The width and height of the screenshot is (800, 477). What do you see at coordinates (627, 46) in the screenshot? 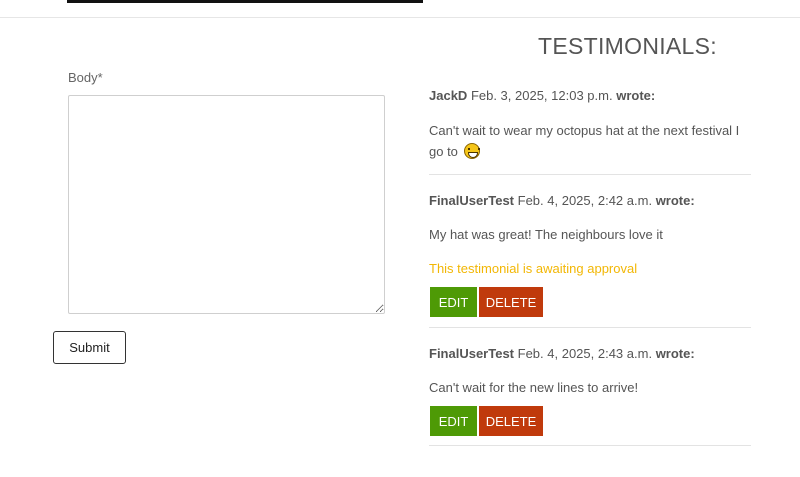
I see `testimonials-title: TESTIMONIALS:` at bounding box center [627, 46].